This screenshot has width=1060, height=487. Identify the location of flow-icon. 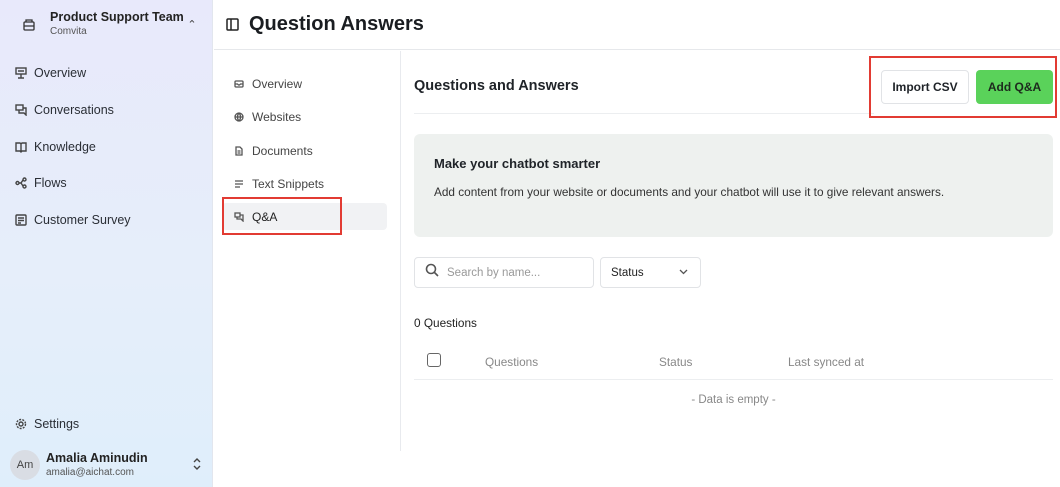
(21, 183).